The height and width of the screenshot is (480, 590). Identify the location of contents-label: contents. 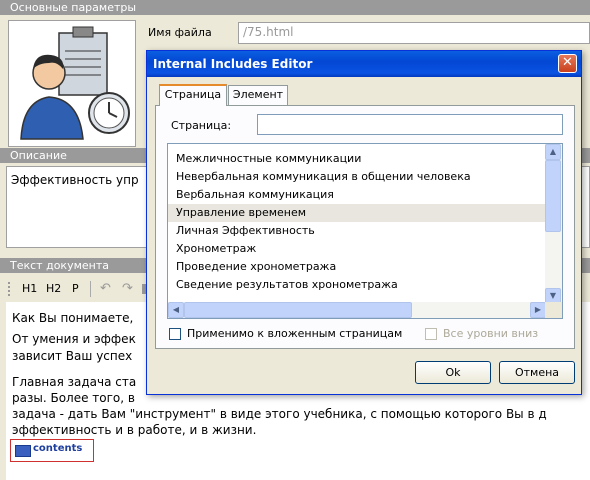
(58, 448).